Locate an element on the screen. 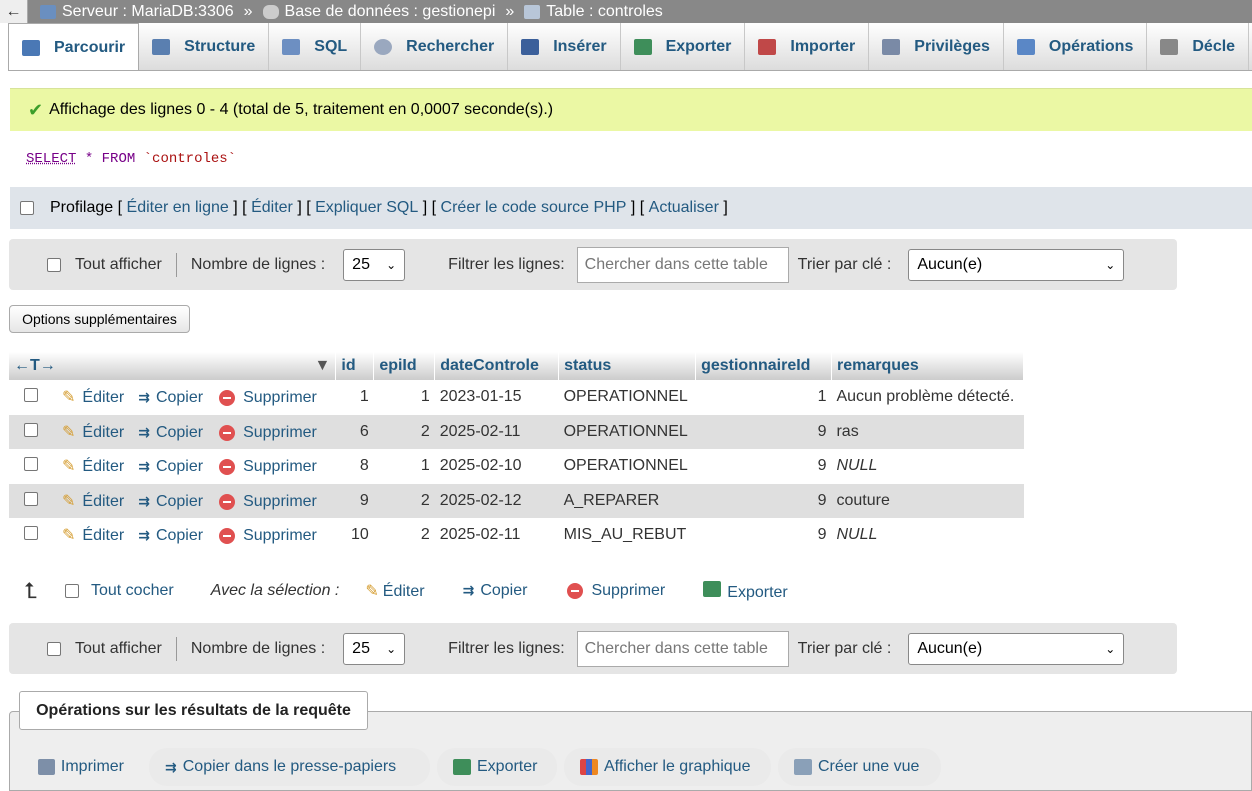 This screenshot has height=791, width=1252. cell-id: 9 is located at coordinates (354, 500).